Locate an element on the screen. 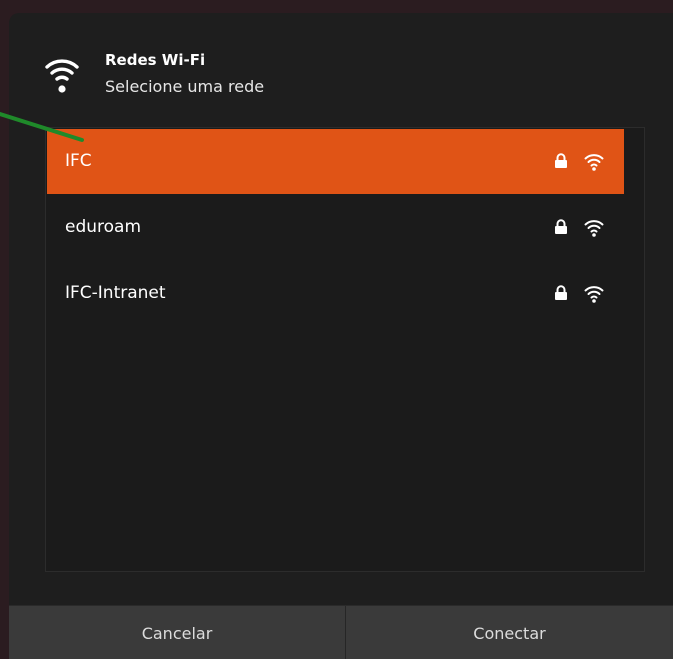 The width and height of the screenshot is (673, 659). connect-button: Conectar is located at coordinates (509, 632).